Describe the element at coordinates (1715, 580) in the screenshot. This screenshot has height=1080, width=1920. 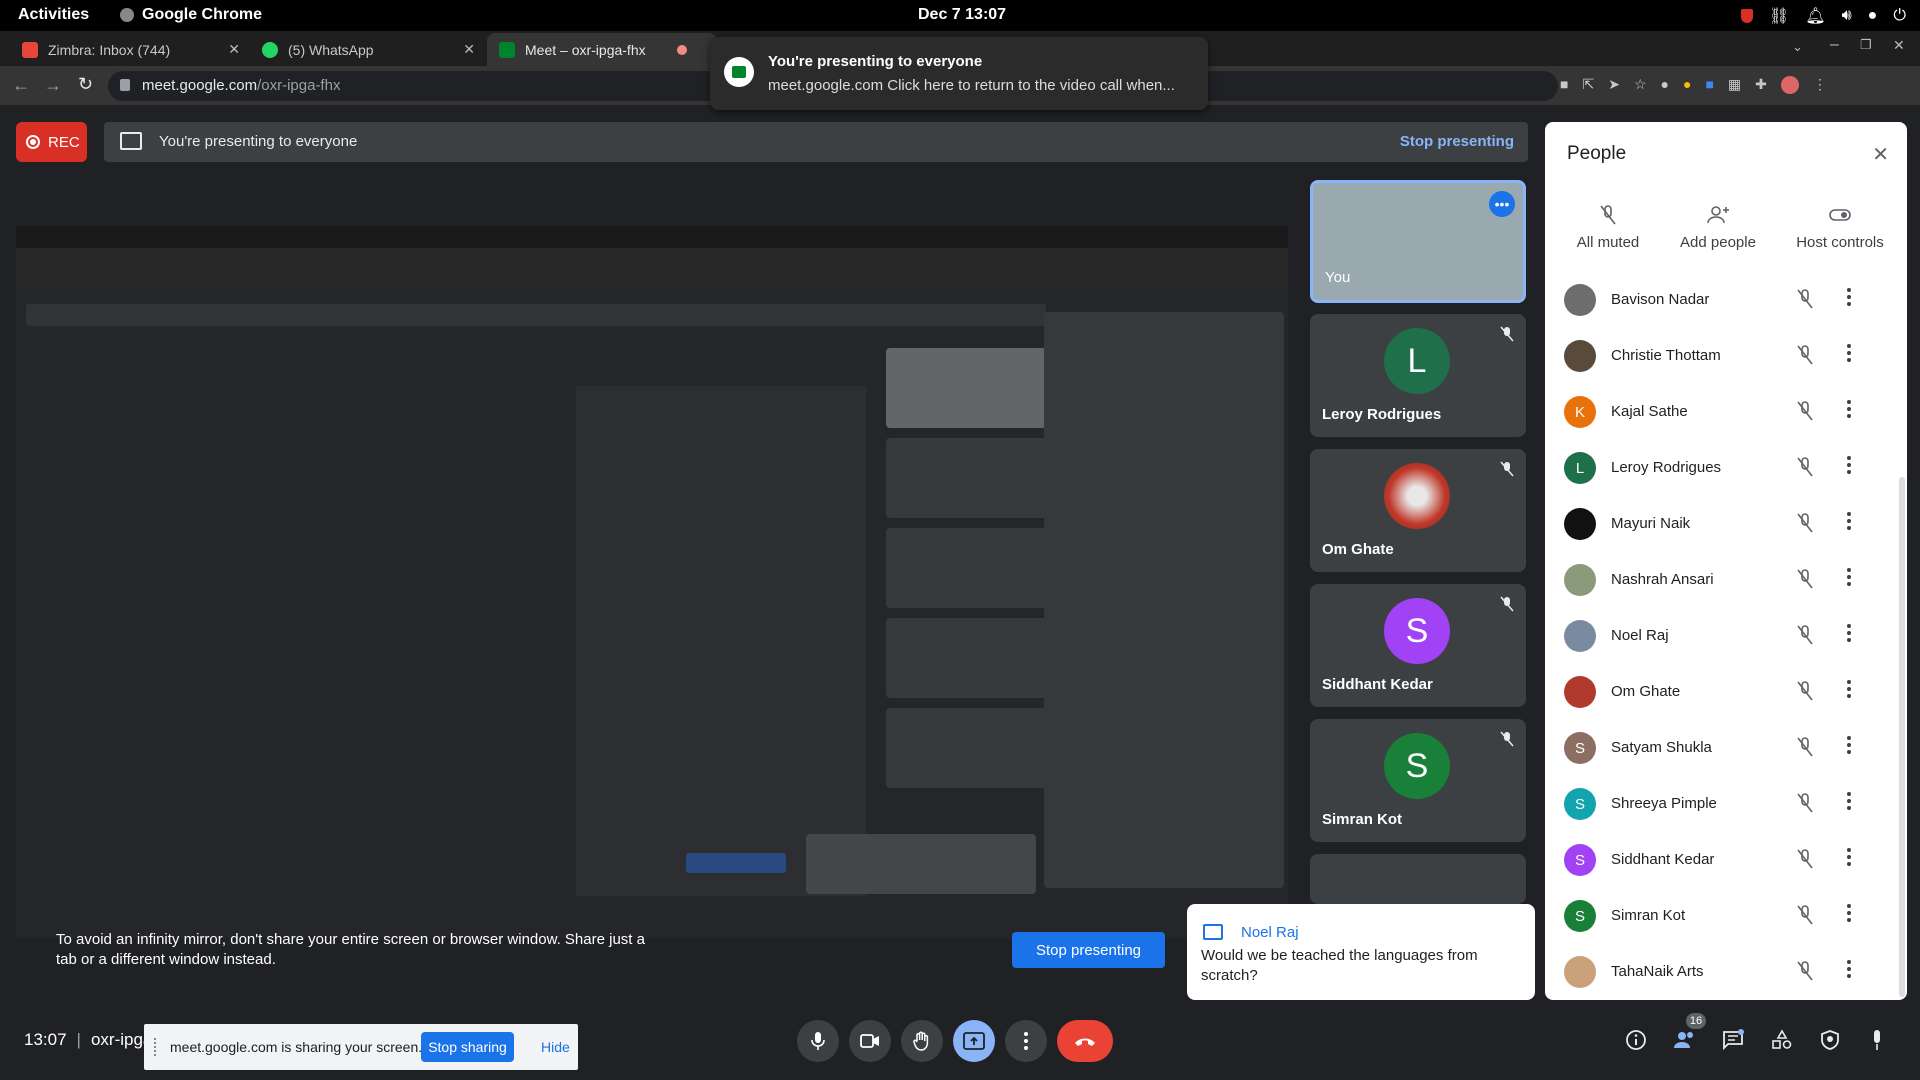
I see `list-item: Nashrah Ansari` at that location.